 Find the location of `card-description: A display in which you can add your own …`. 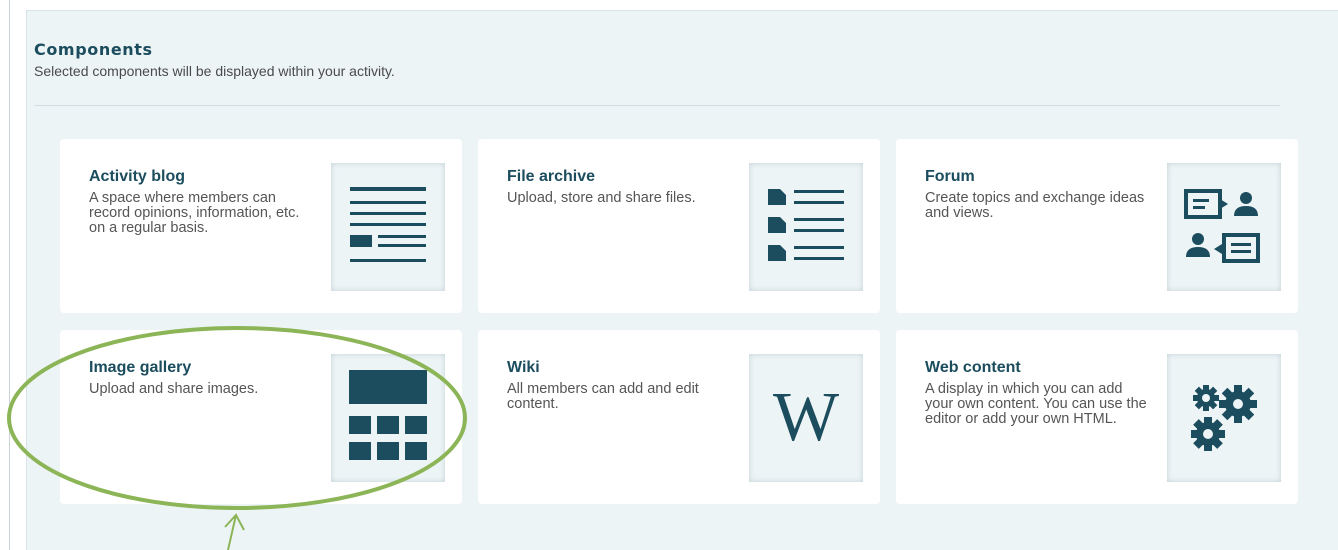

card-description: A display in which you can add your own … is located at coordinates (1036, 404).